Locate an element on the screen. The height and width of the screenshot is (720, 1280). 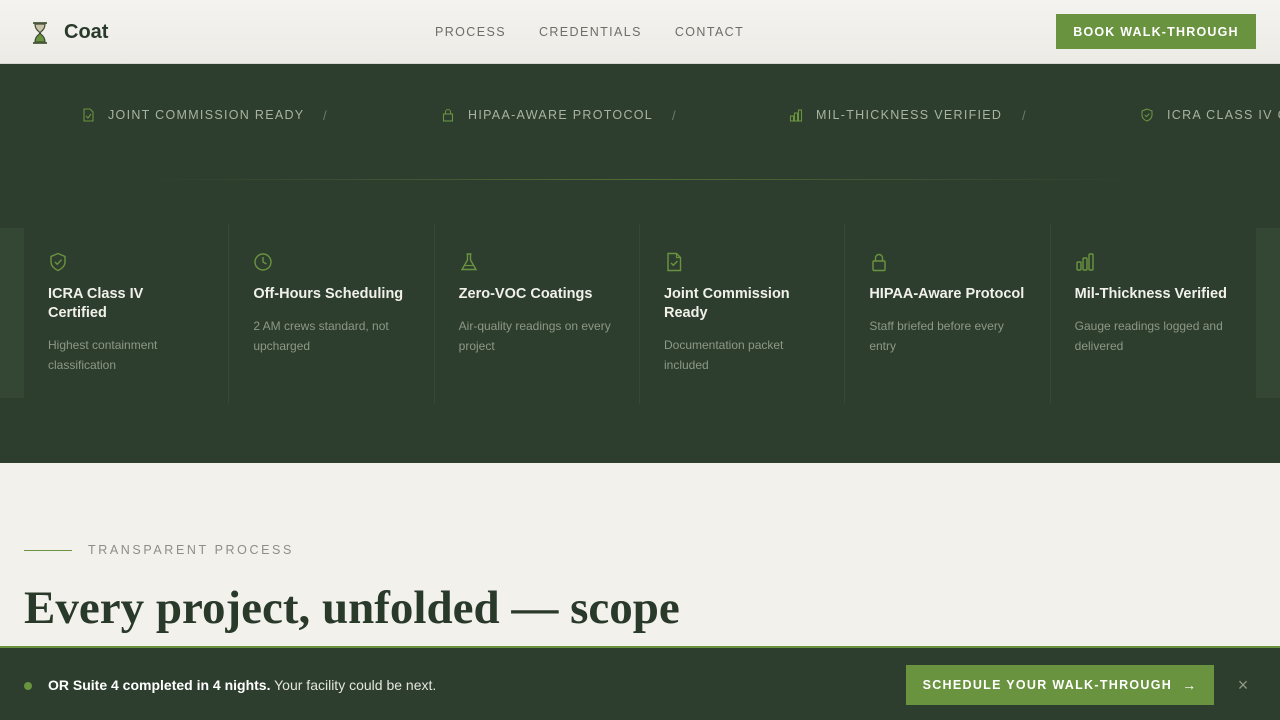
brand-logo: Coat is located at coordinates (69, 32).